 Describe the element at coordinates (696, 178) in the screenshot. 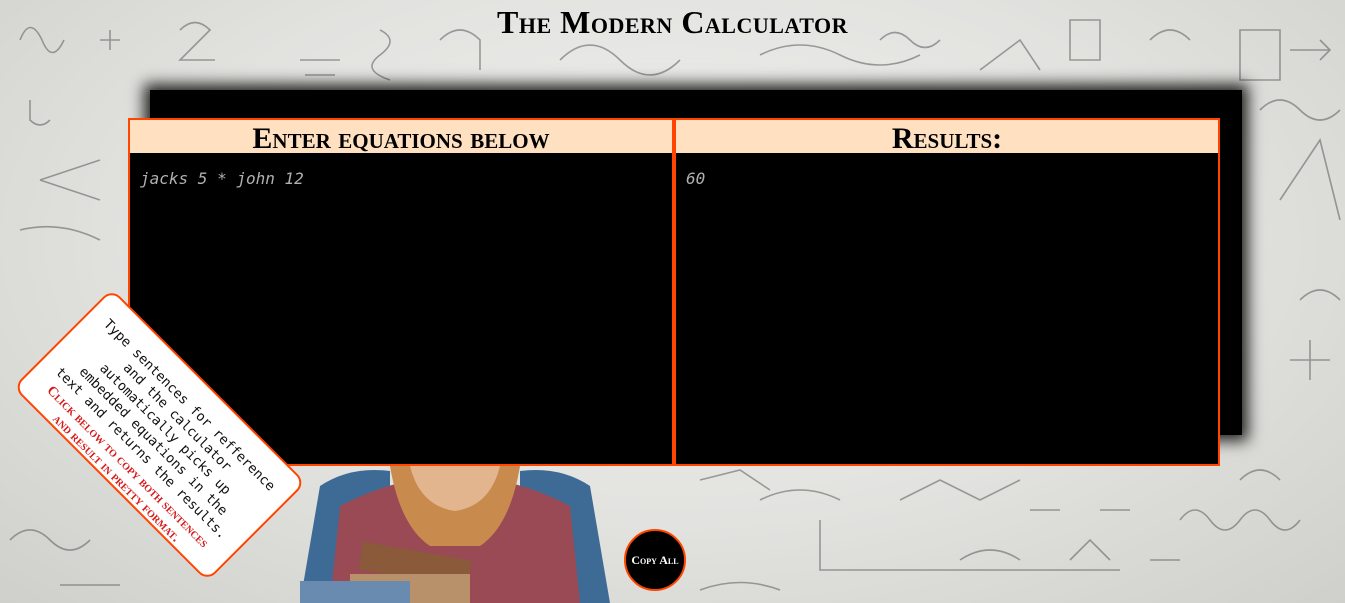

I see `results-output: 60` at that location.